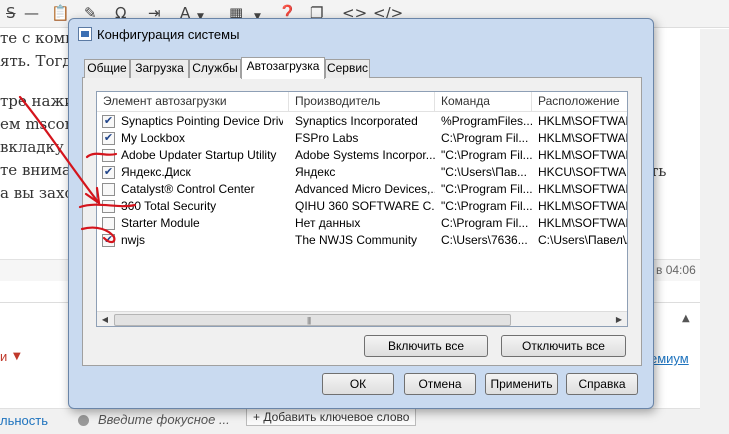  Describe the element at coordinates (315, 172) in the screenshot. I see `cell-vendor: Яндекс` at that location.